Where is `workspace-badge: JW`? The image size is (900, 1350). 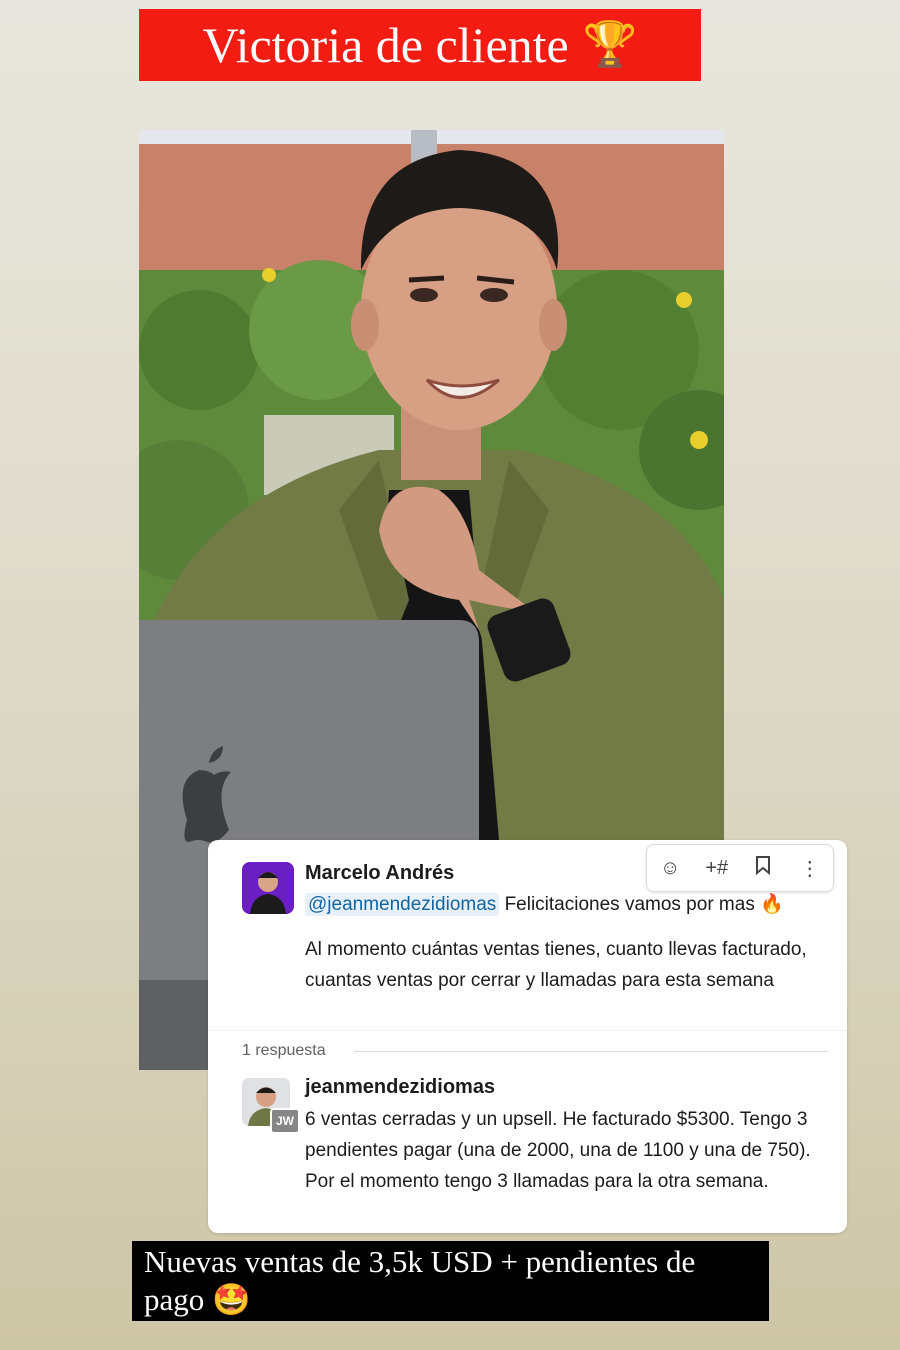 workspace-badge: JW is located at coordinates (285, 1121).